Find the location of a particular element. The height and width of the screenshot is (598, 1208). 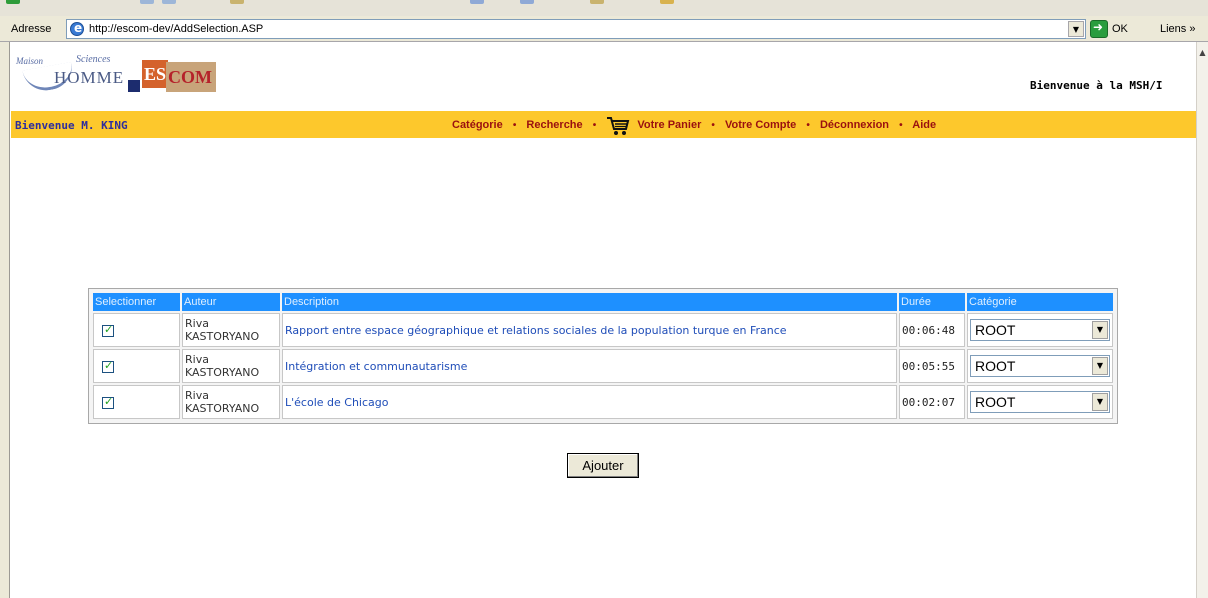

address-label: Adresse is located at coordinates (31, 29).